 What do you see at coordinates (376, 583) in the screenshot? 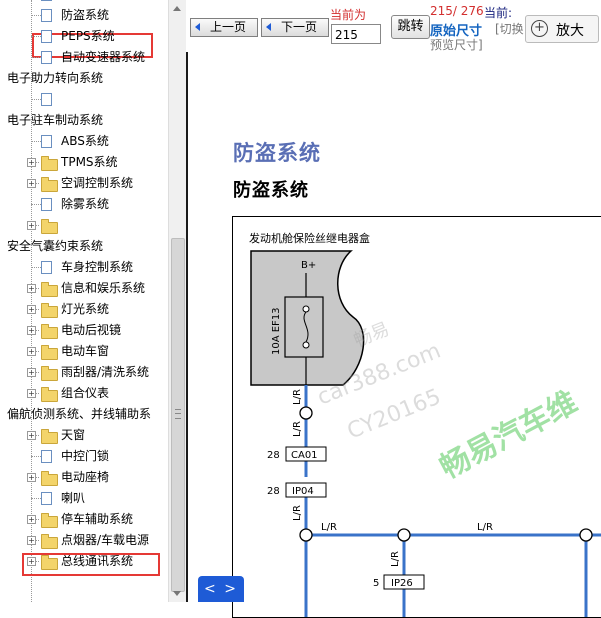
I see `connector-pin: 5` at bounding box center [376, 583].